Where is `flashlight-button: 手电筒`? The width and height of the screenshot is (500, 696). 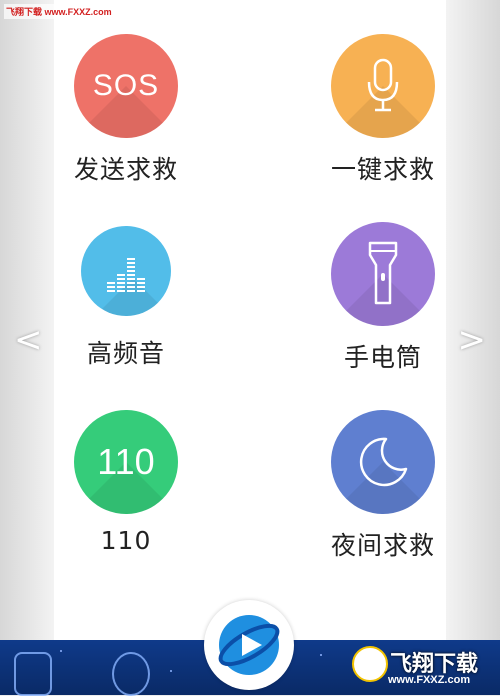 flashlight-button: 手电筒 is located at coordinates (383, 298).